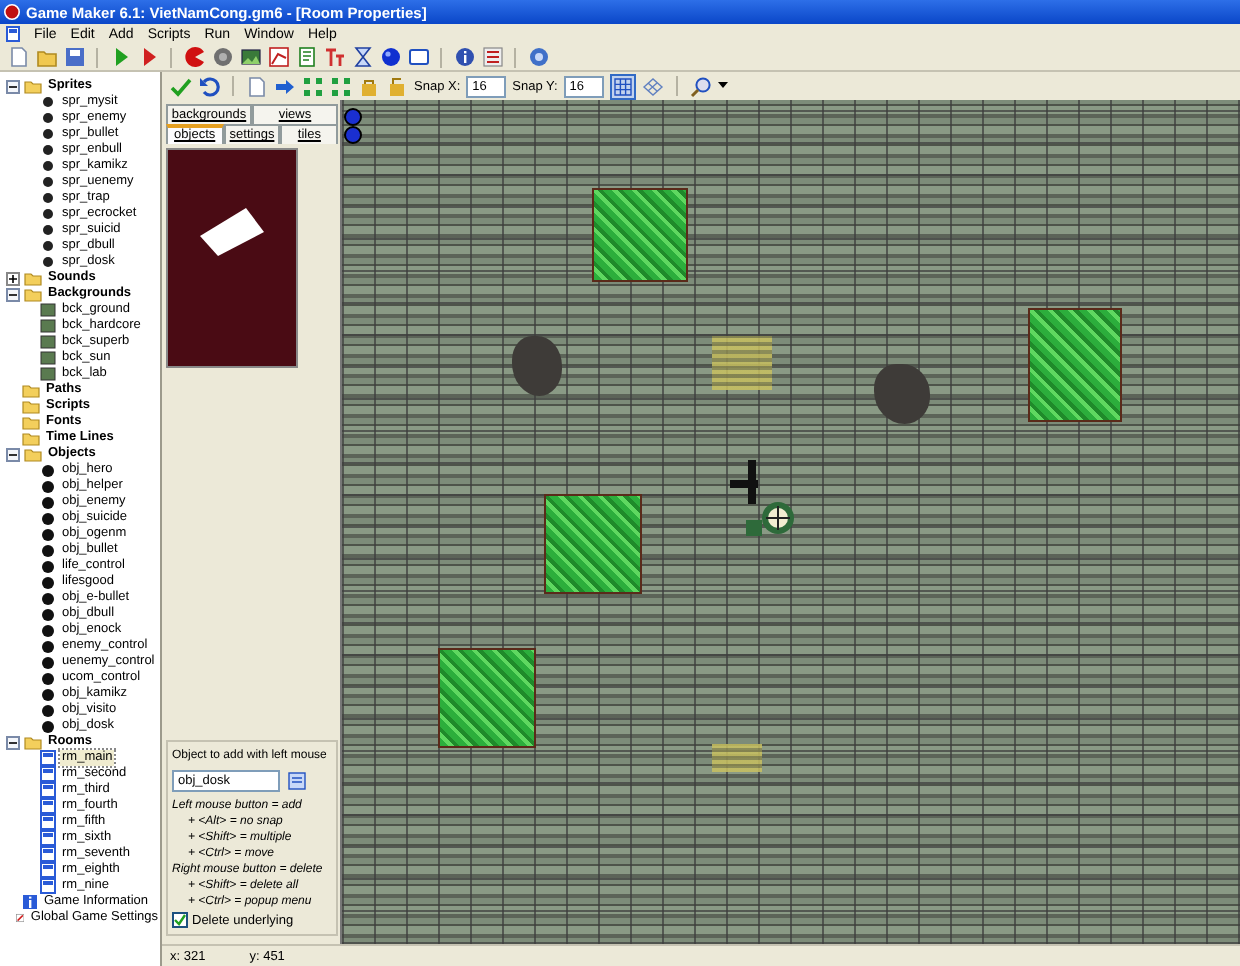  What do you see at coordinates (418, 57) in the screenshot?
I see `window-icon` at bounding box center [418, 57].